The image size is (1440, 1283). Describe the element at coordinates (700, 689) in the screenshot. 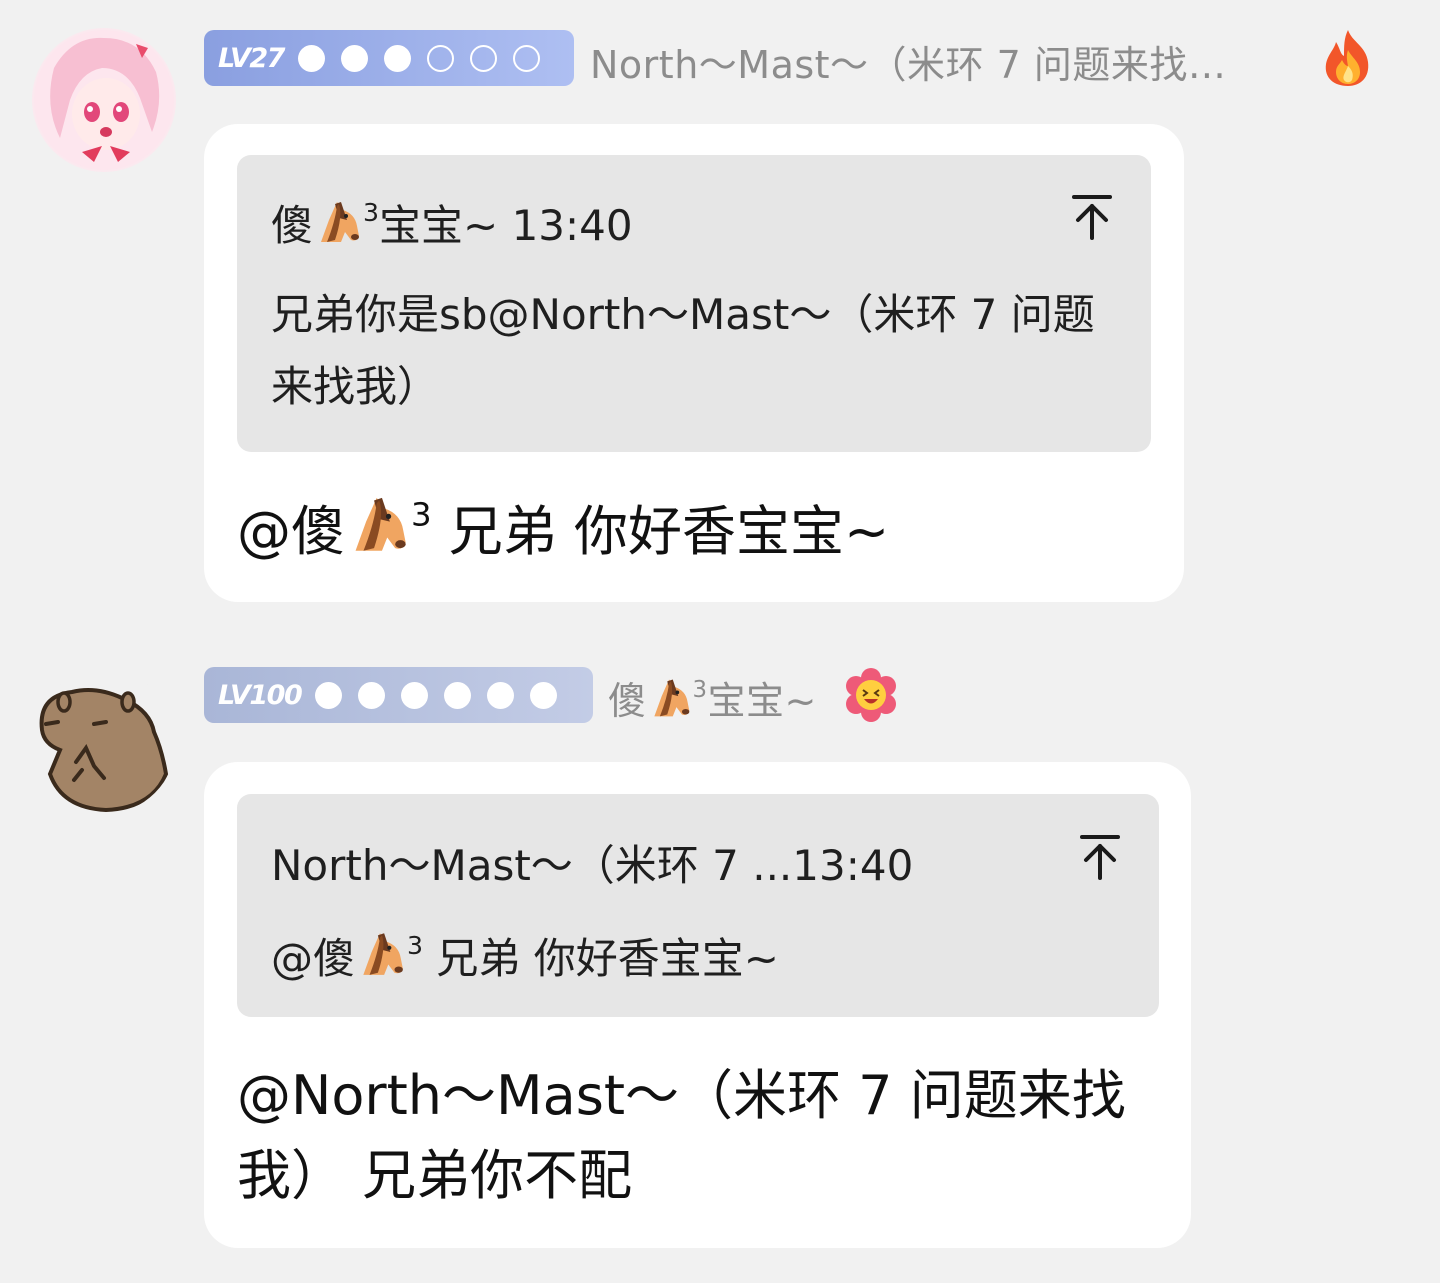

I see `sender-name-sup: 3` at that location.